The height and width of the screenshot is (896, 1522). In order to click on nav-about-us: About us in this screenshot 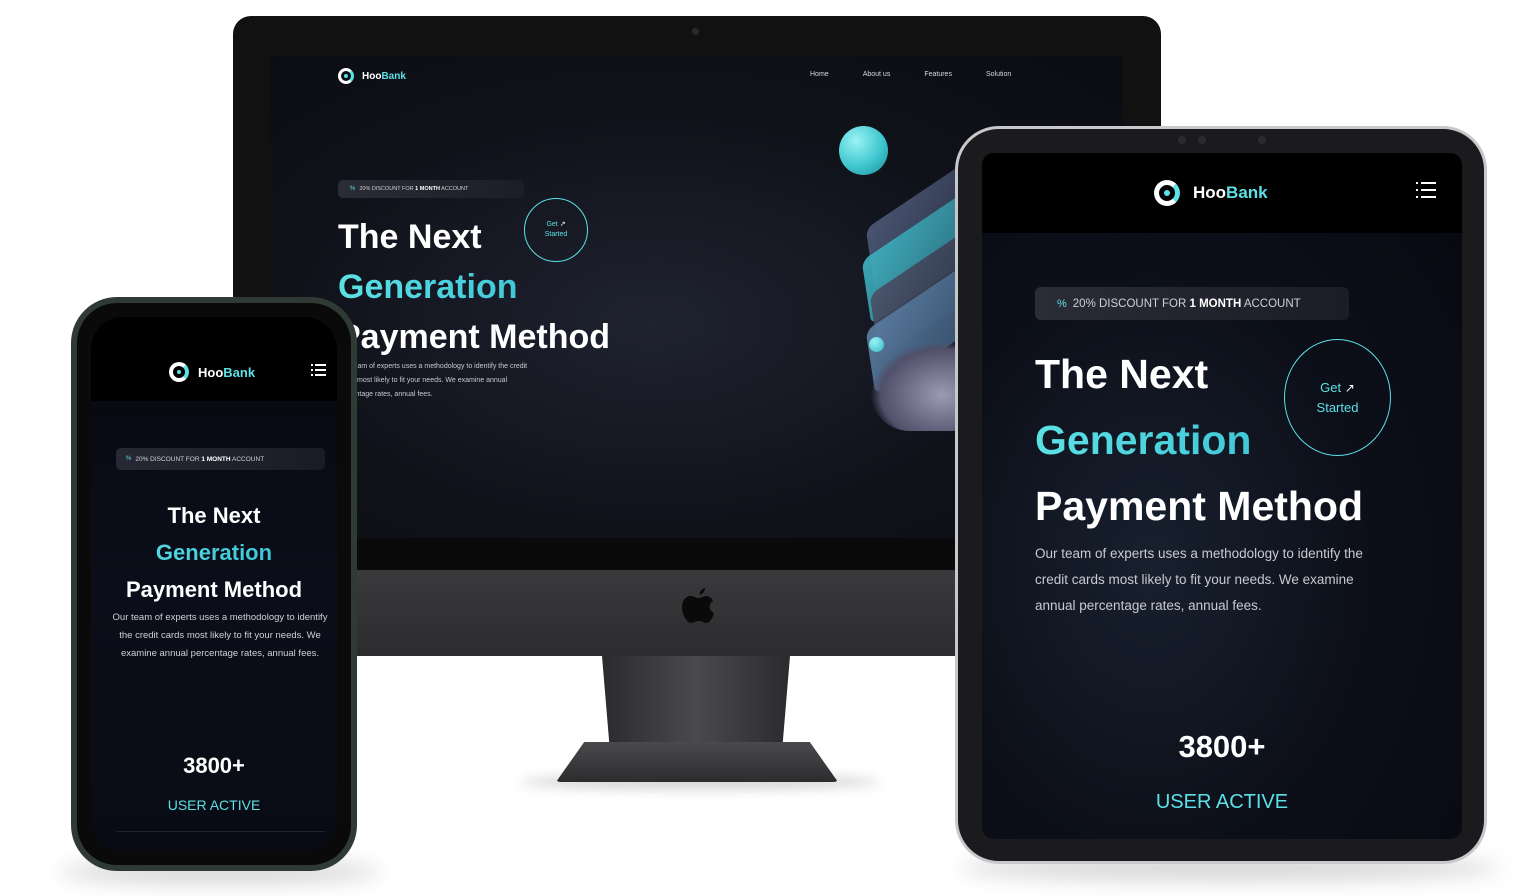, I will do `click(877, 74)`.